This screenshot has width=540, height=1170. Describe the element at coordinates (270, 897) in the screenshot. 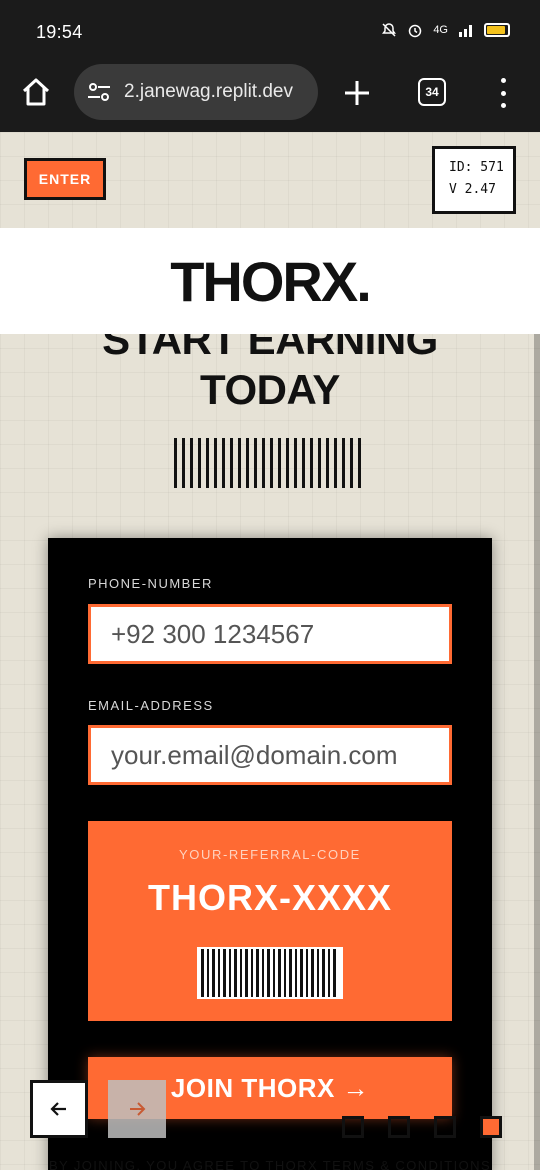

I see `referral-code: THORX-XXXX` at that location.